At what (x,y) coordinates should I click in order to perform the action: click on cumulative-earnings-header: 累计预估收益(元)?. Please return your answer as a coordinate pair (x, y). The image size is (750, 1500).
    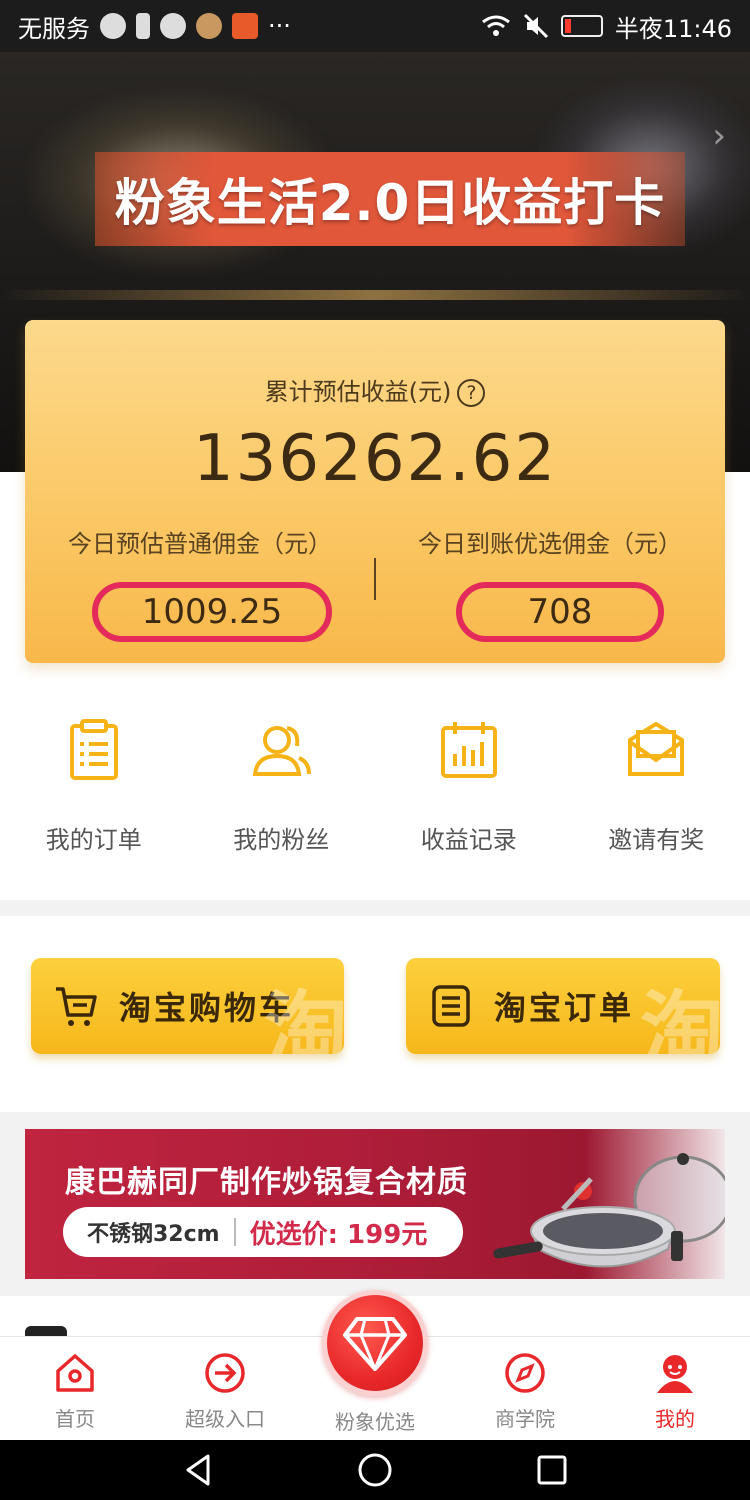
    Looking at the image, I should click on (375, 389).